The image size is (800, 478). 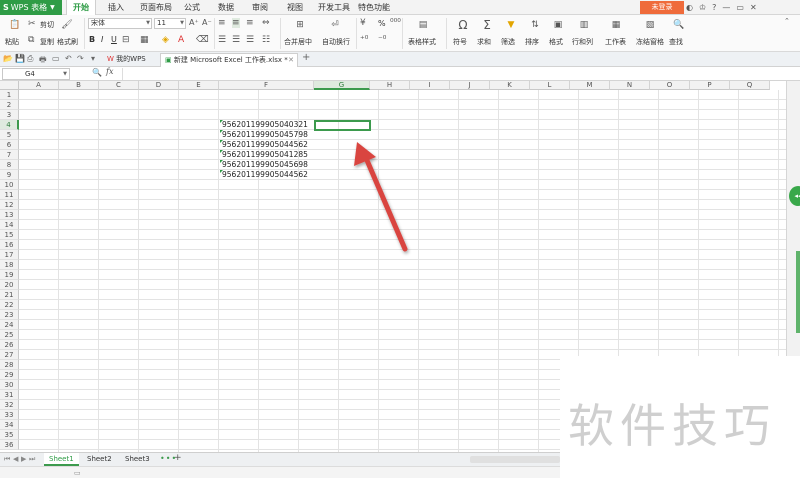 What do you see at coordinates (558, 25) in the screenshot?
I see `format-icon: ▣` at bounding box center [558, 25].